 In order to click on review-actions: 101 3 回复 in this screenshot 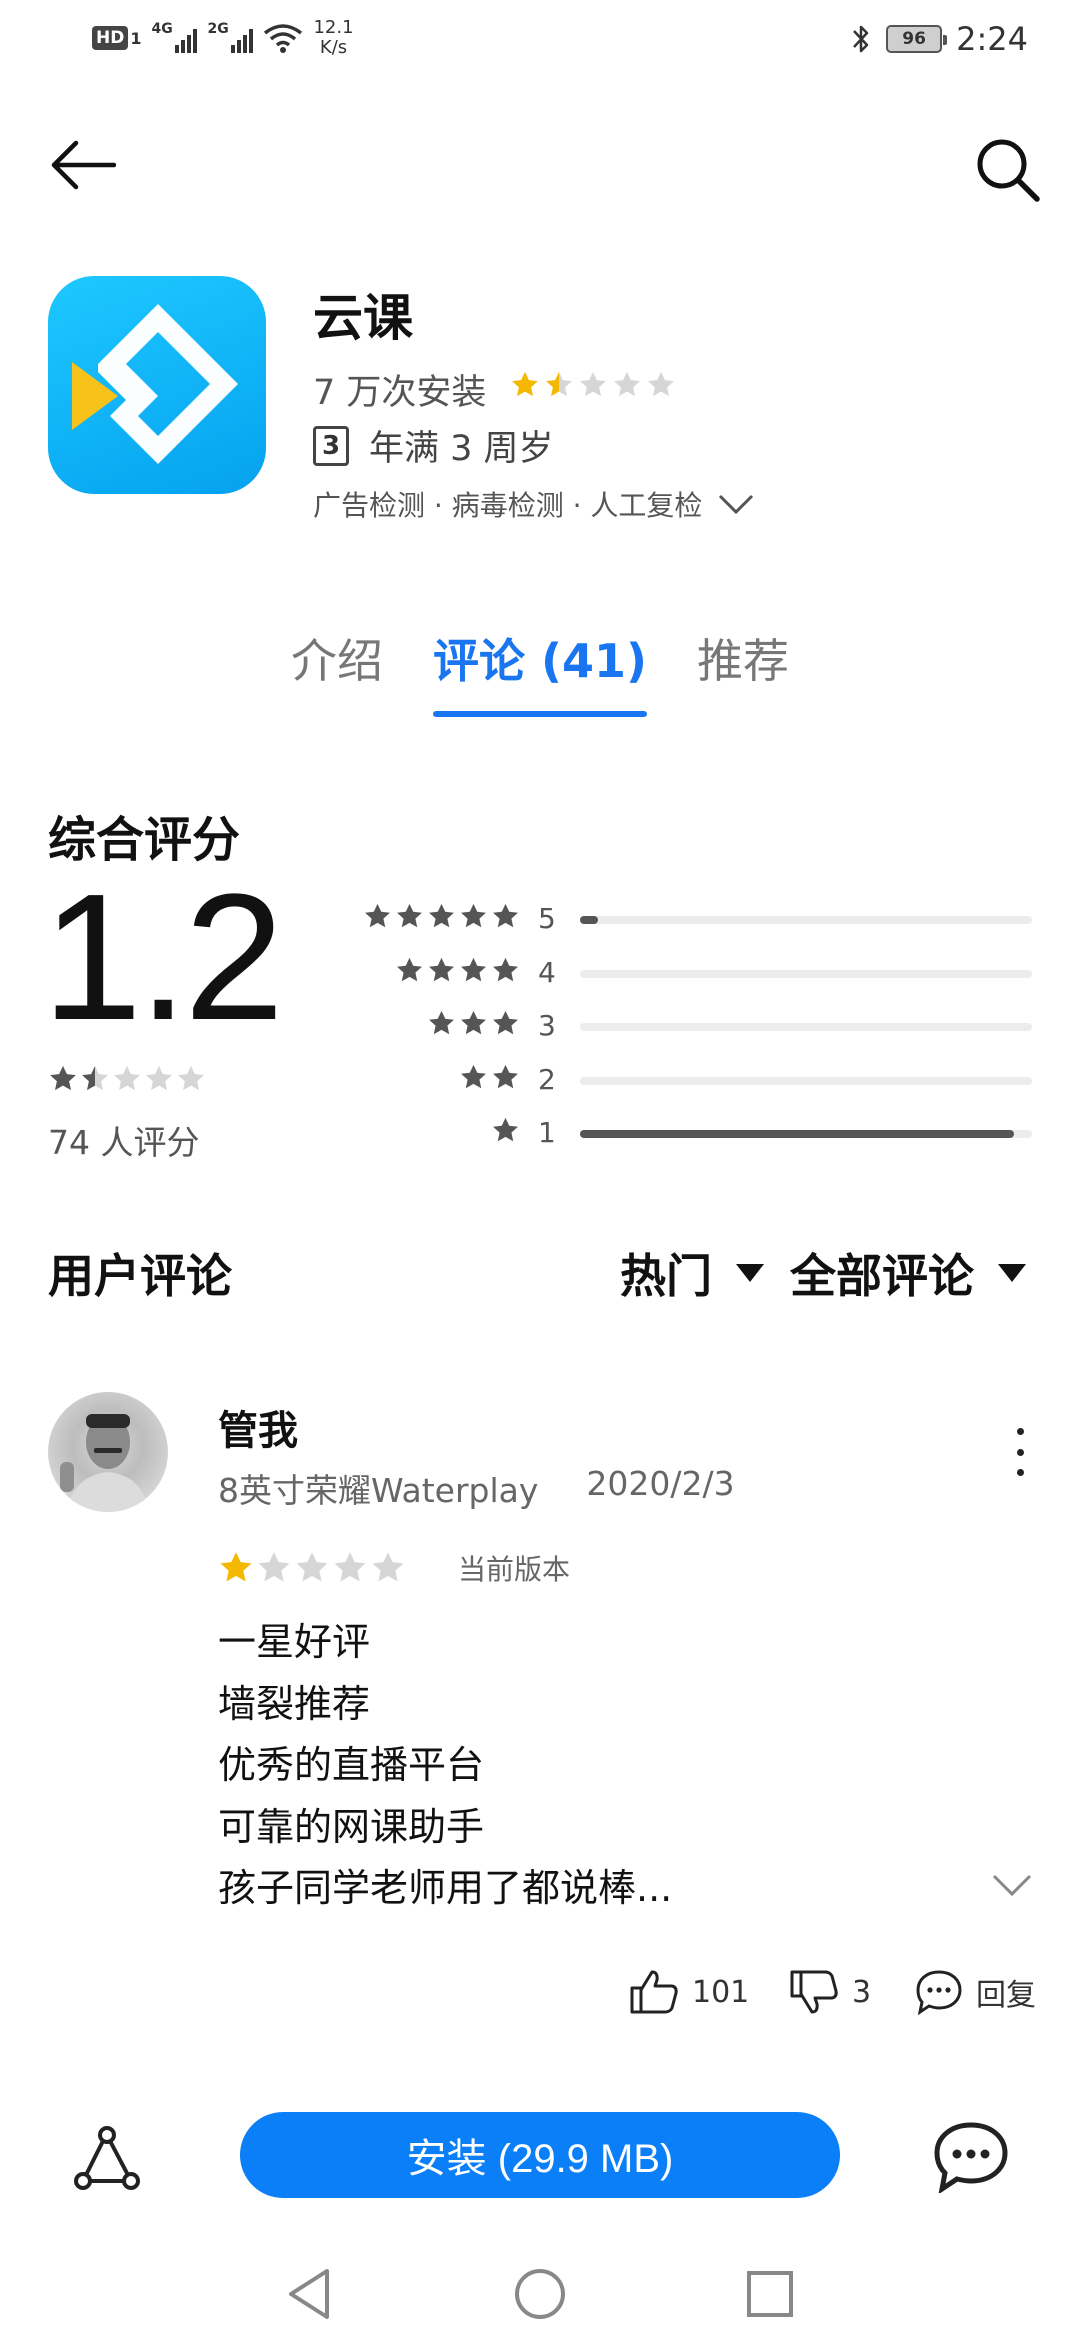, I will do `click(540, 1998)`.